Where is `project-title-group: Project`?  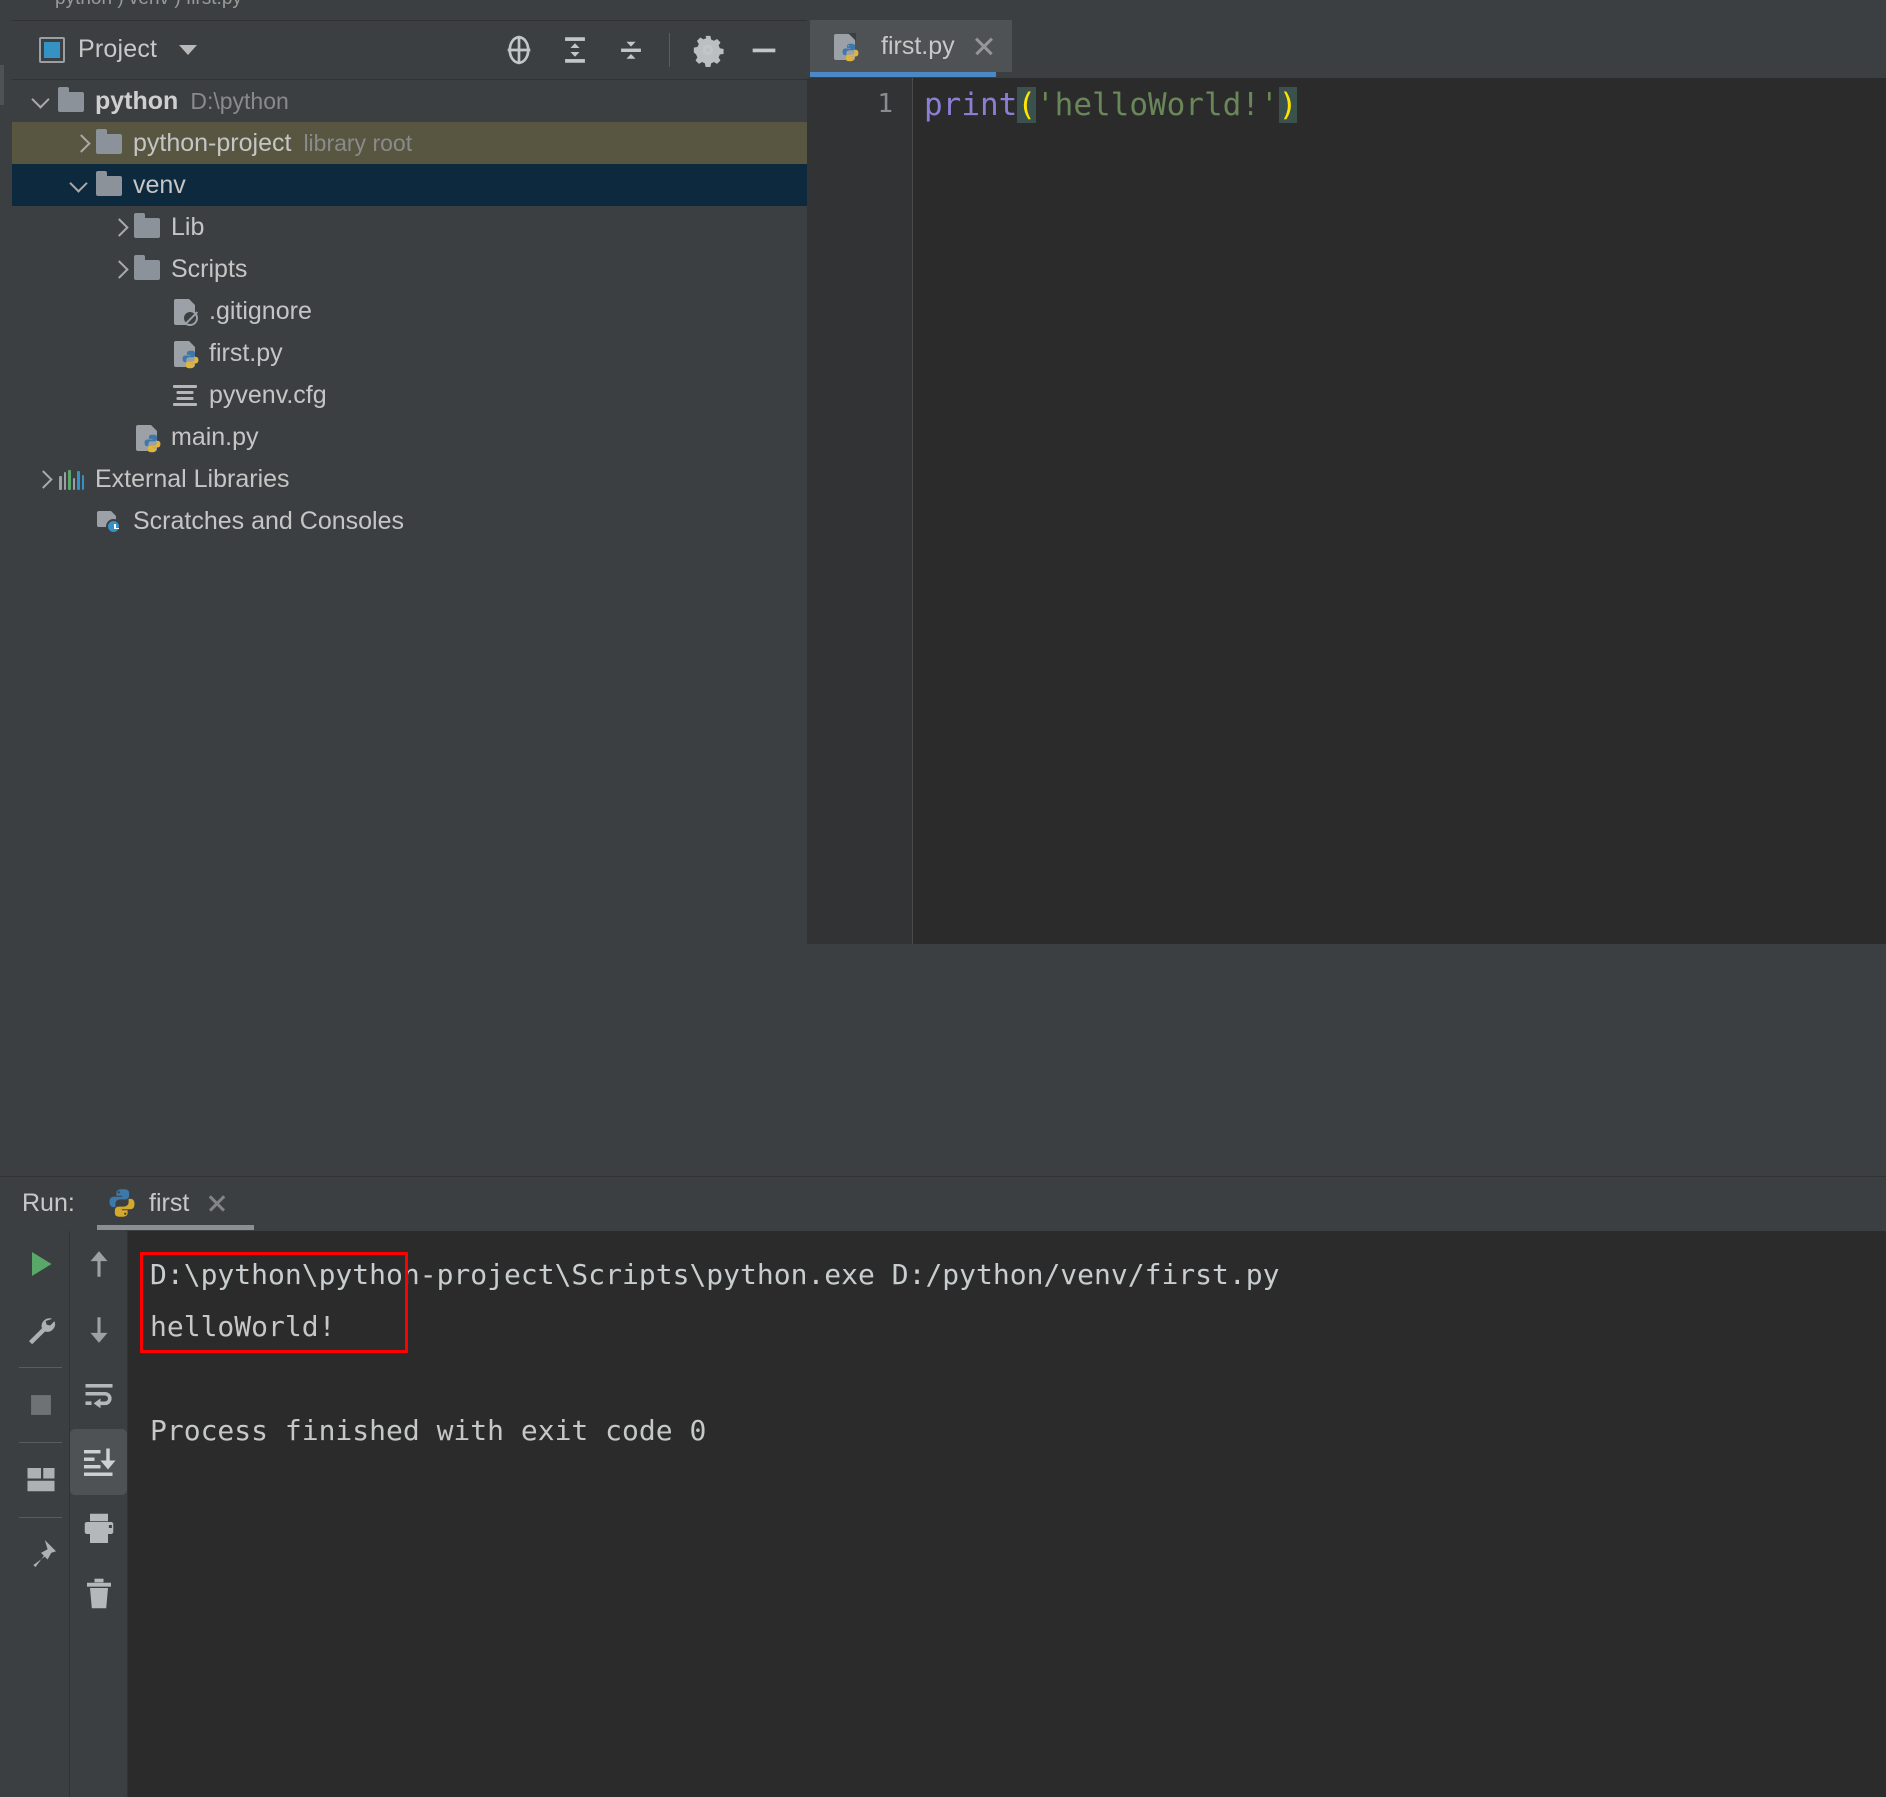 project-title-group: Project is located at coordinates (118, 49).